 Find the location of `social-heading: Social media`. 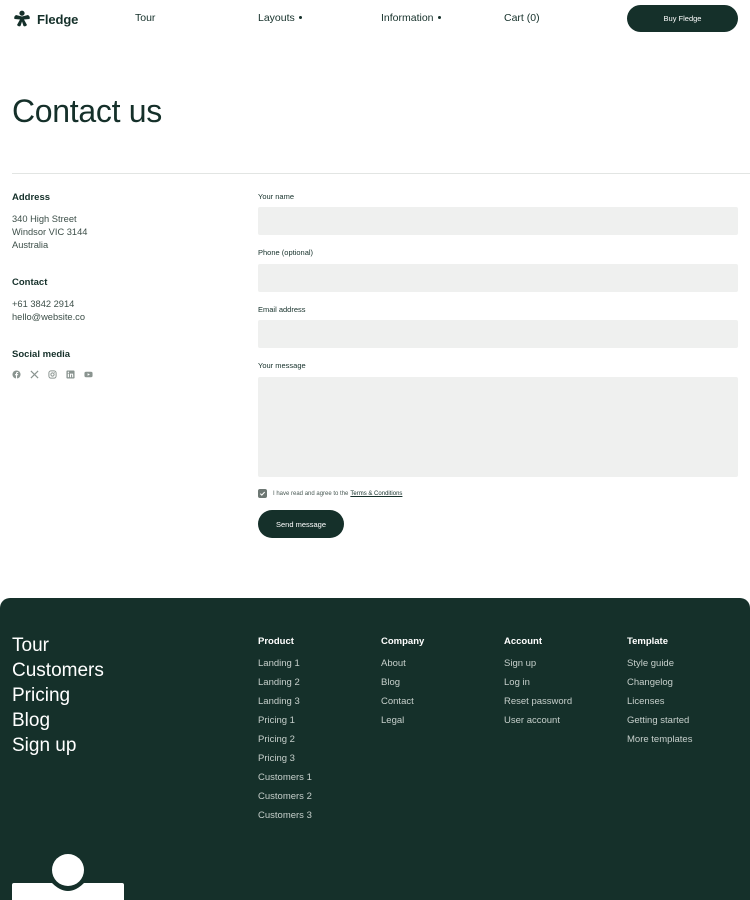

social-heading: Social media is located at coordinates (41, 354).